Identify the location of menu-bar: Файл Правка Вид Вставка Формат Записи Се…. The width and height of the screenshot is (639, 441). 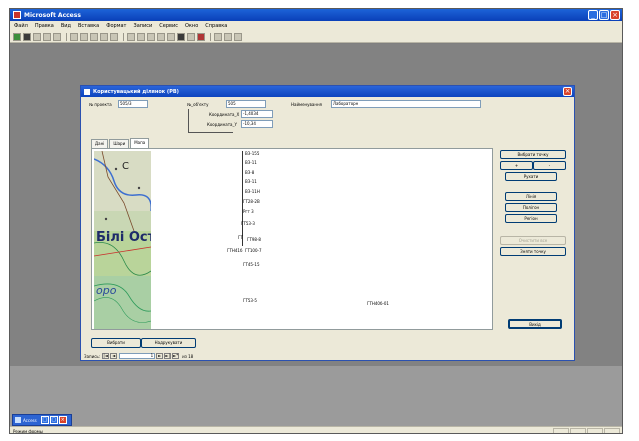
(316, 26).